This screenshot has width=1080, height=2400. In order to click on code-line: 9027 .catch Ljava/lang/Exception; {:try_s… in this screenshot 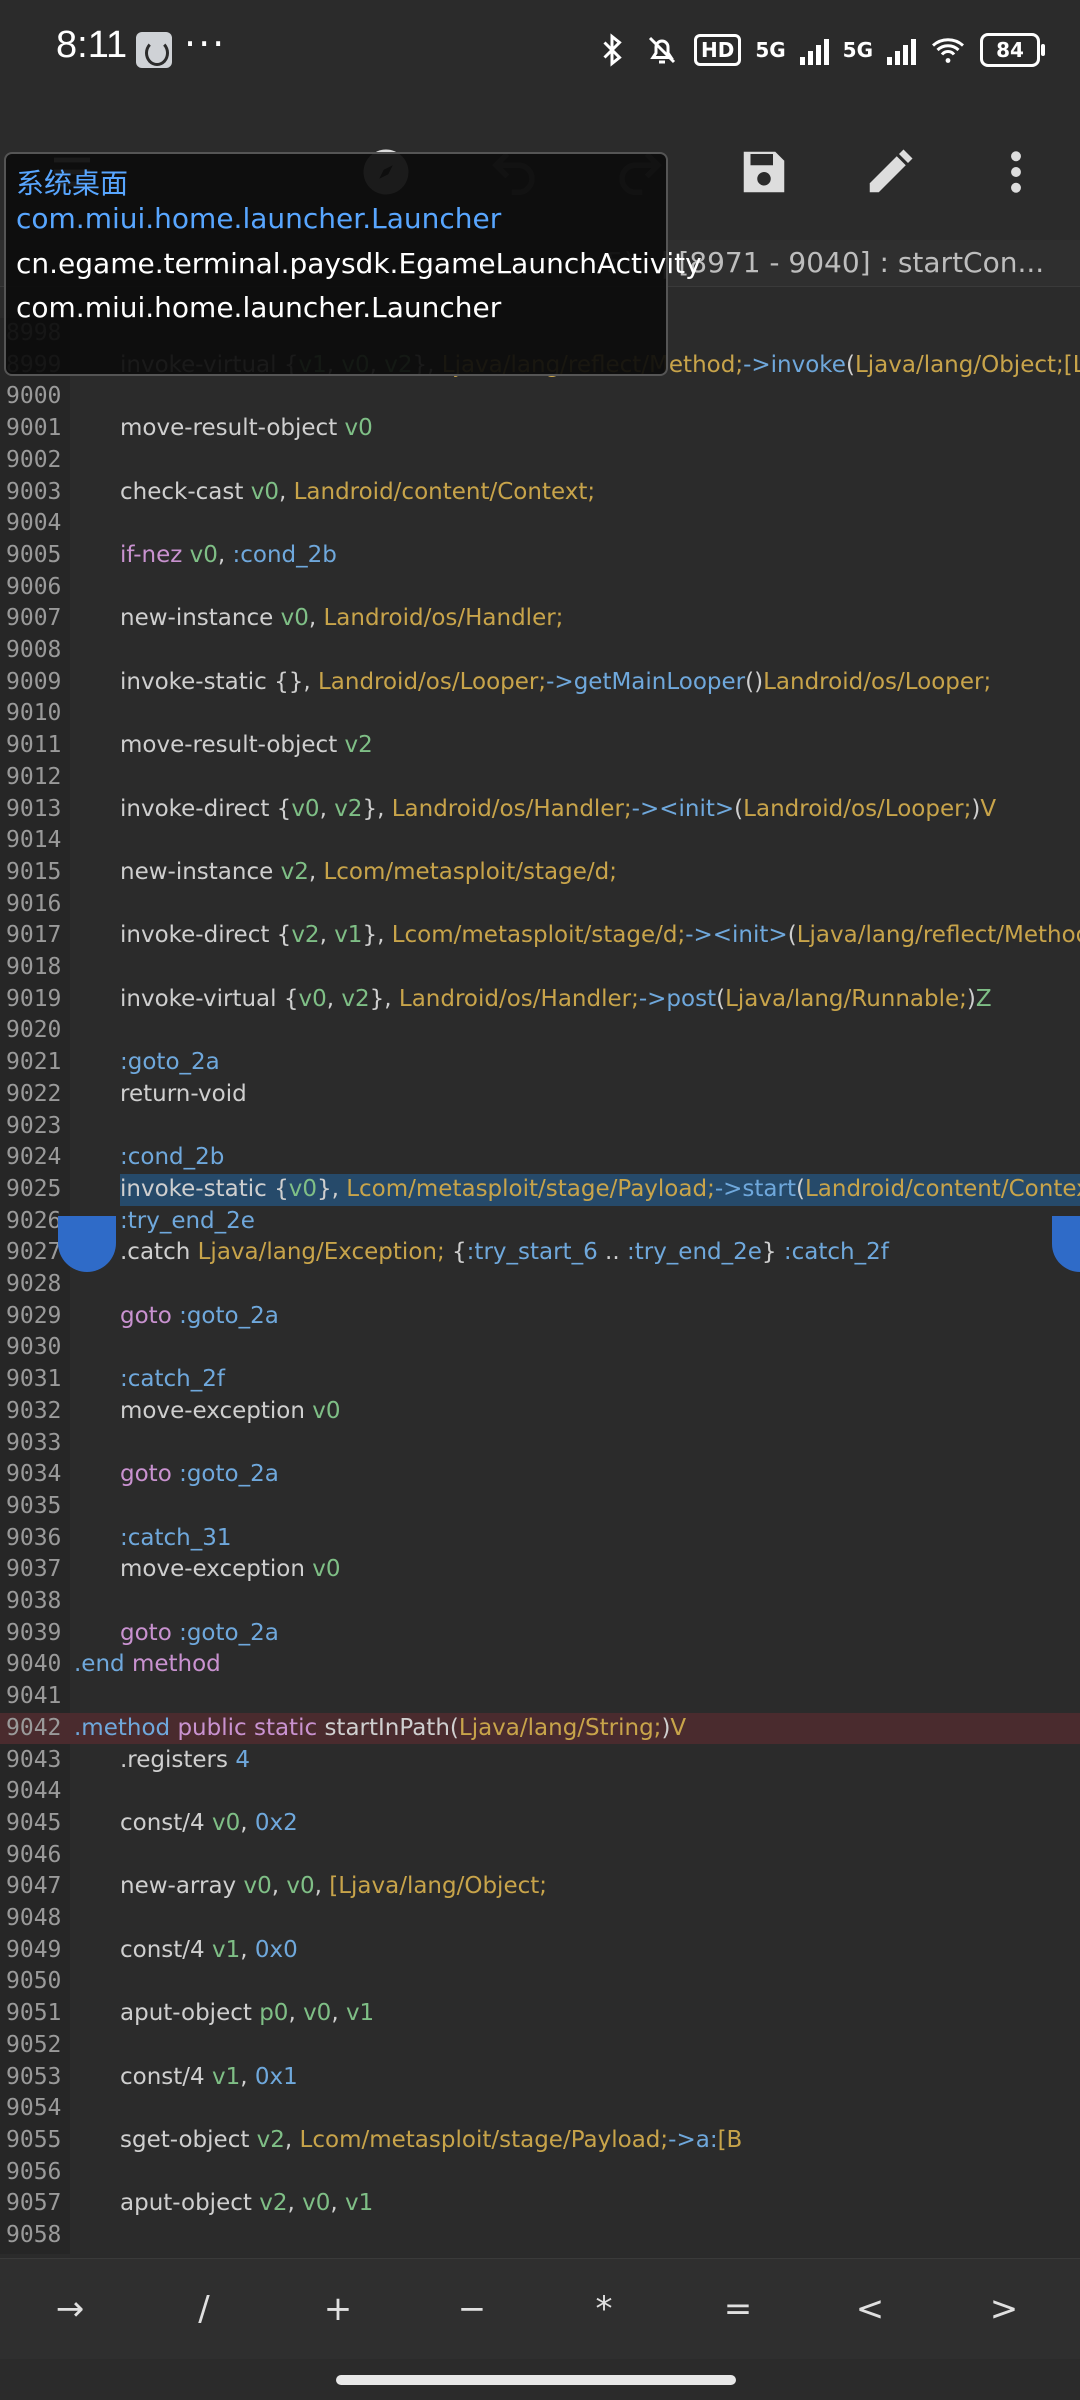, I will do `click(540, 1253)`.